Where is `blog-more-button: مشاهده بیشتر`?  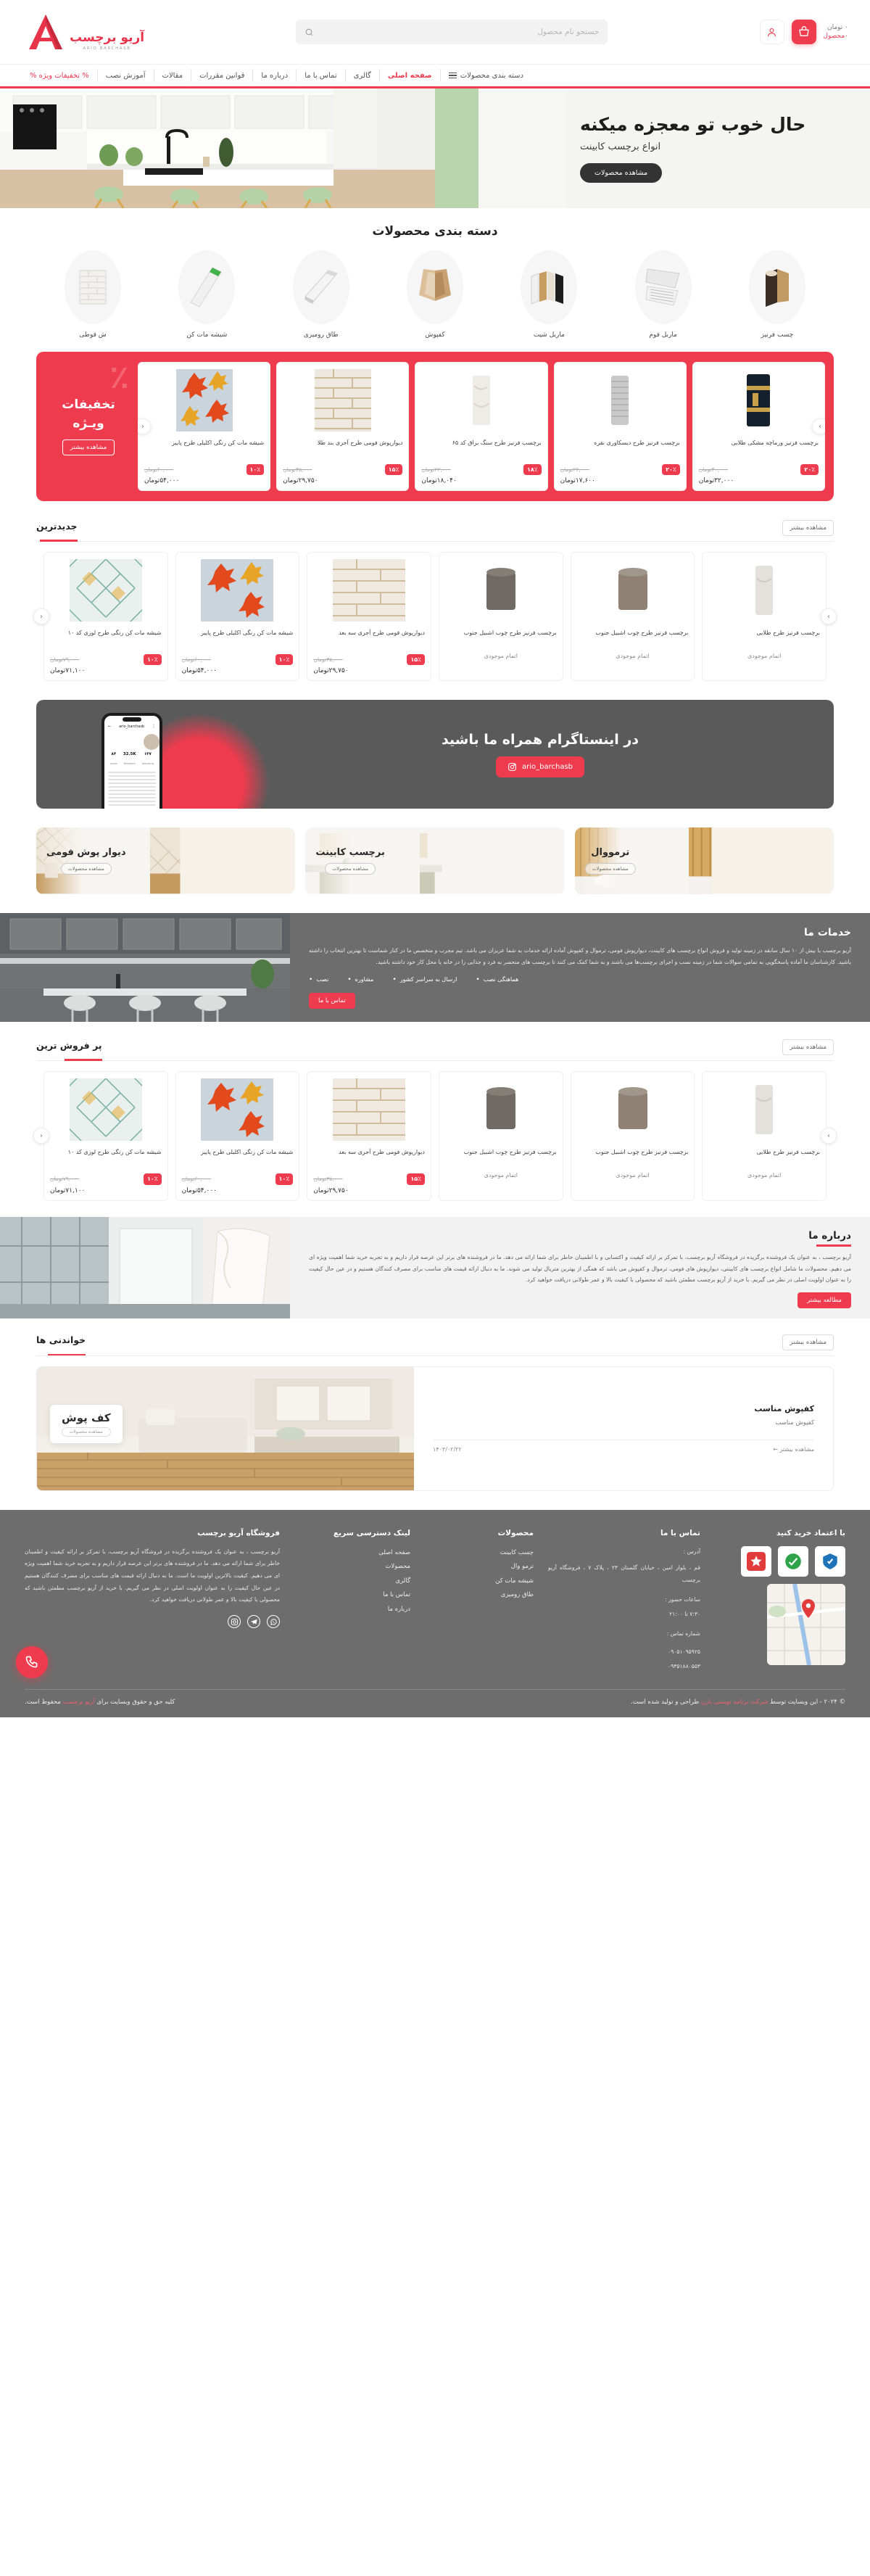 blog-more-button: مشاهده بیشتر is located at coordinates (808, 1342).